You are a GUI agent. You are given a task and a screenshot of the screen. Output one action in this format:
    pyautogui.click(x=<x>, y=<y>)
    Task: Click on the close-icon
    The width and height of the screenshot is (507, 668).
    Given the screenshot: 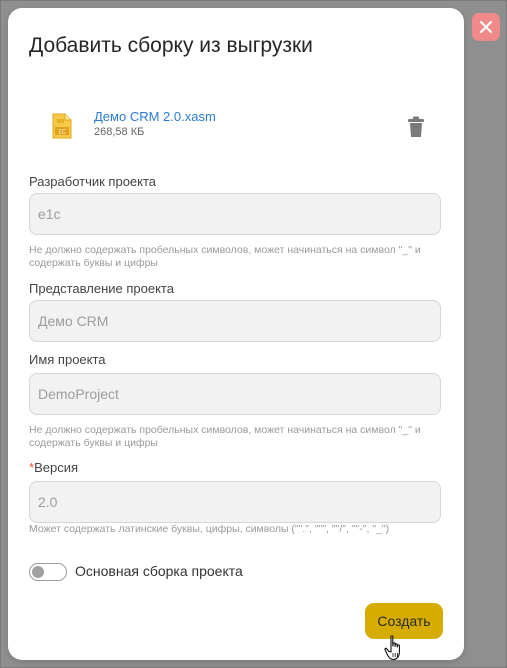 What is the action you would take?
    pyautogui.click(x=486, y=27)
    